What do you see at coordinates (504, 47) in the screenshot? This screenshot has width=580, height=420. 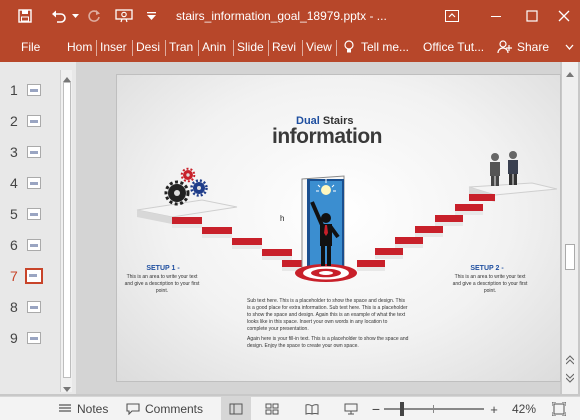 I see `person-icon` at bounding box center [504, 47].